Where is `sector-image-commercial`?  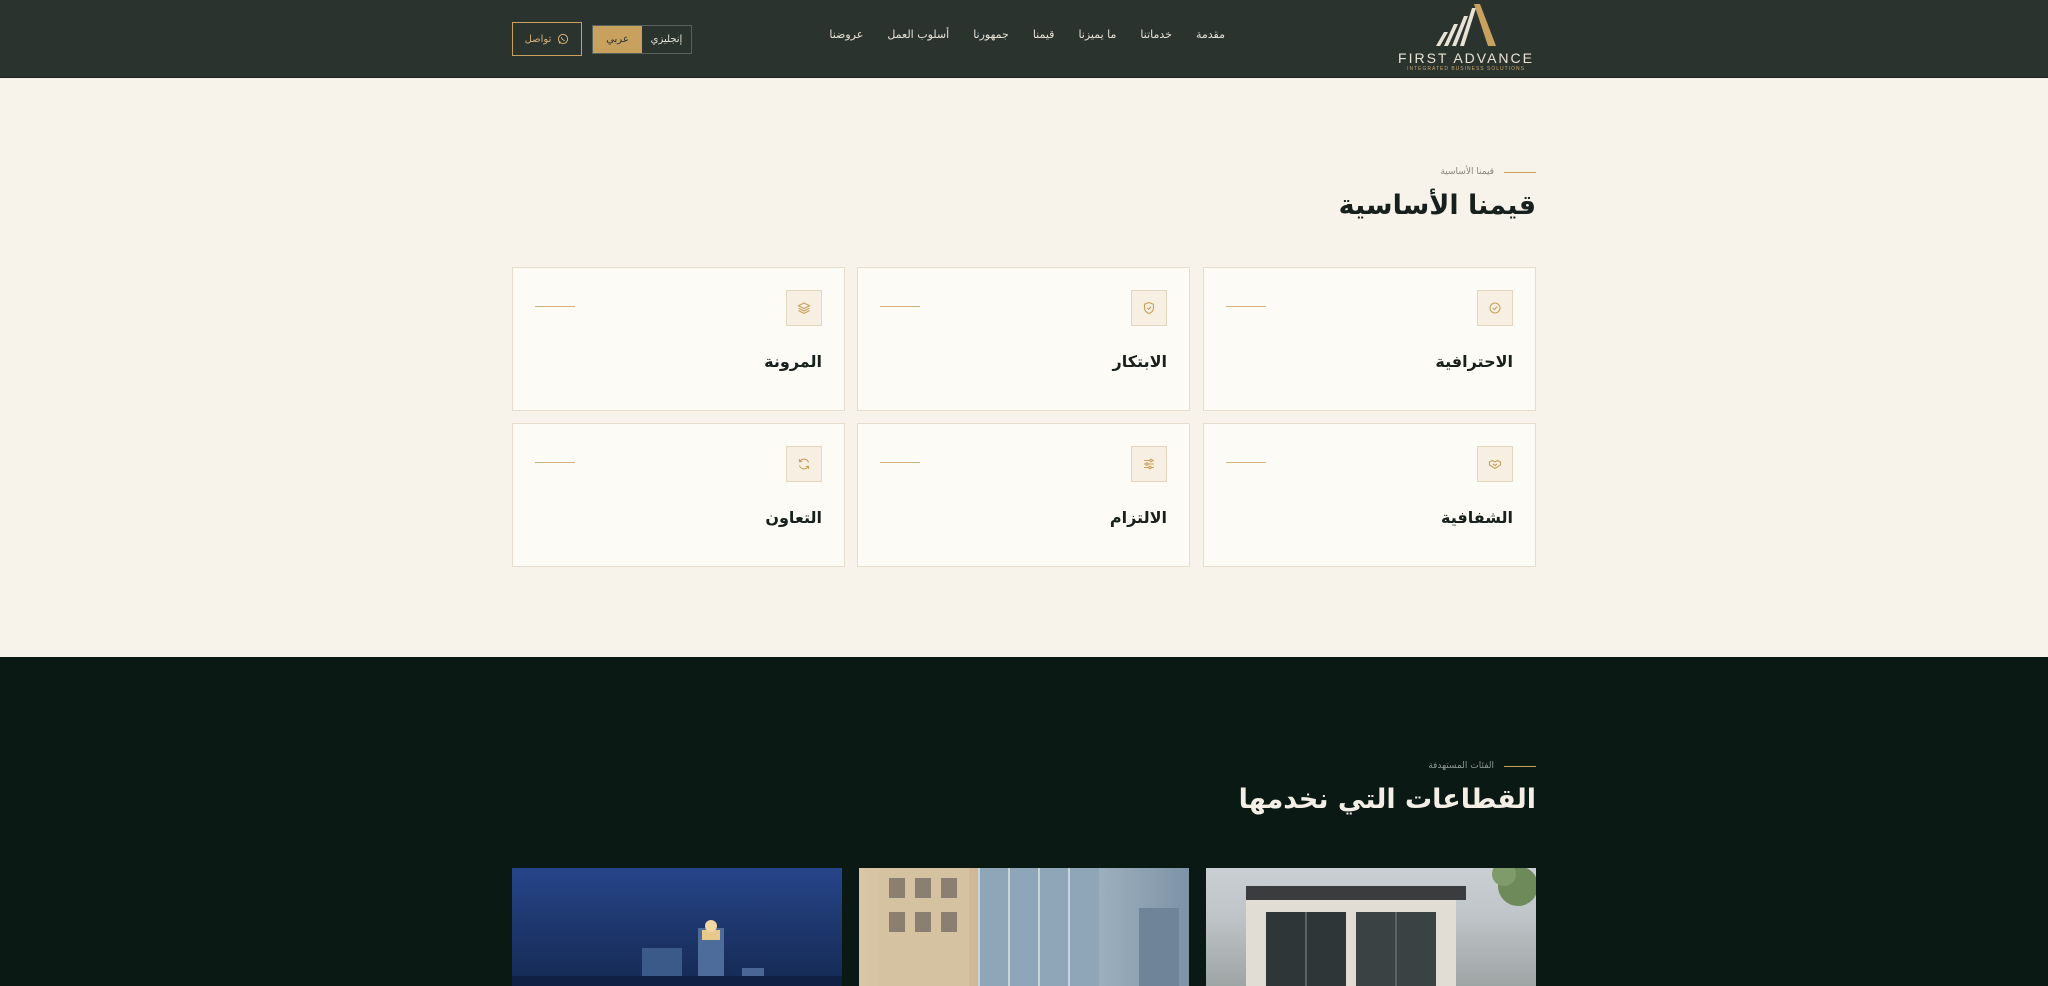
sector-image-commercial is located at coordinates (1371, 927).